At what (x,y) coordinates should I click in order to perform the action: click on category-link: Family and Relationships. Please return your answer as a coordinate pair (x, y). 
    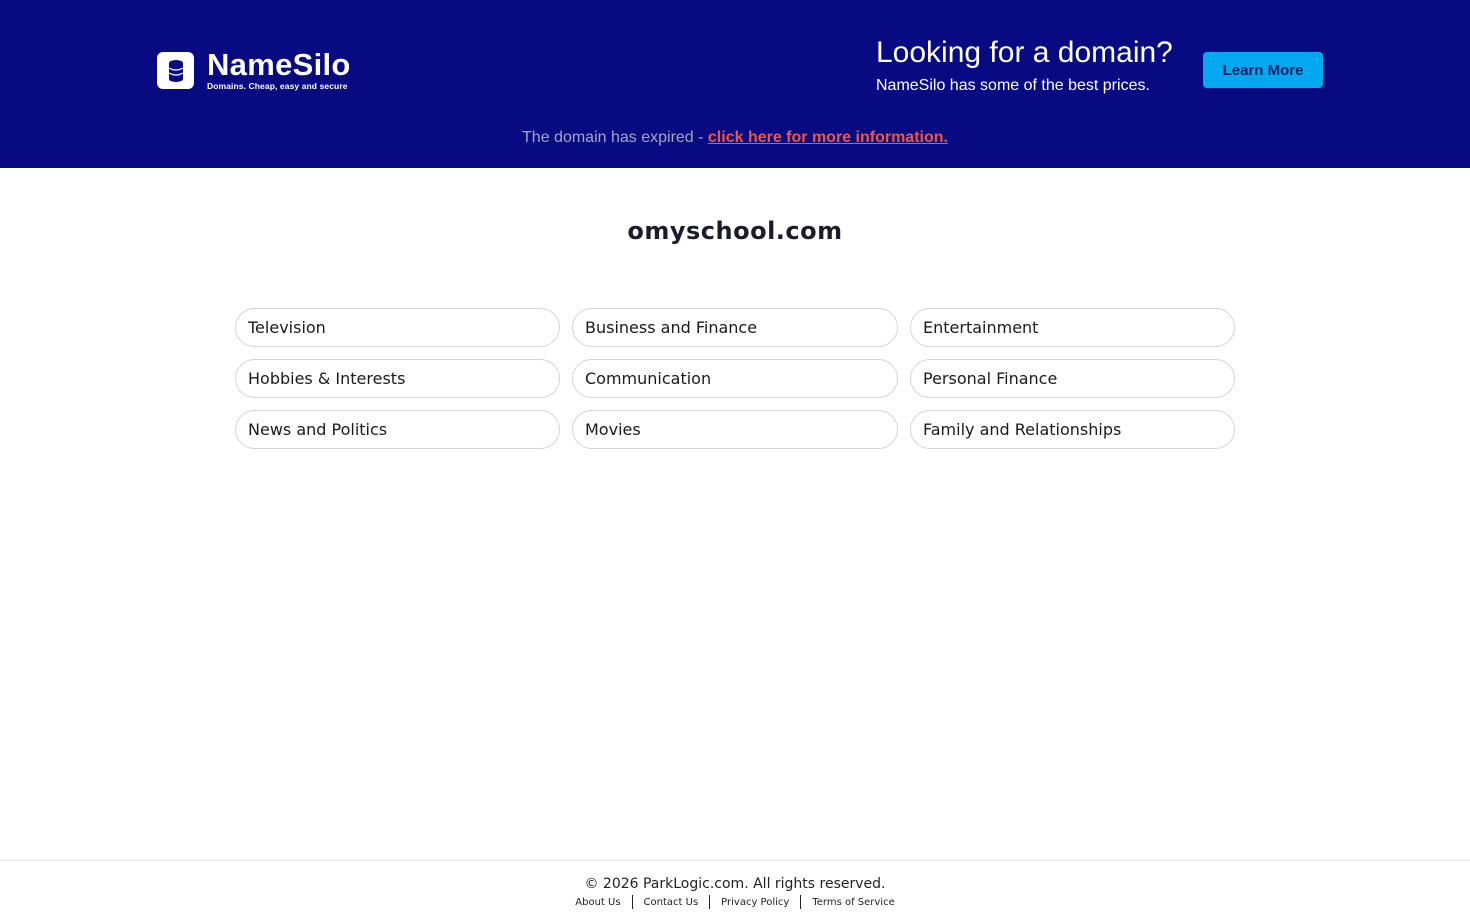
    Looking at the image, I should click on (1072, 429).